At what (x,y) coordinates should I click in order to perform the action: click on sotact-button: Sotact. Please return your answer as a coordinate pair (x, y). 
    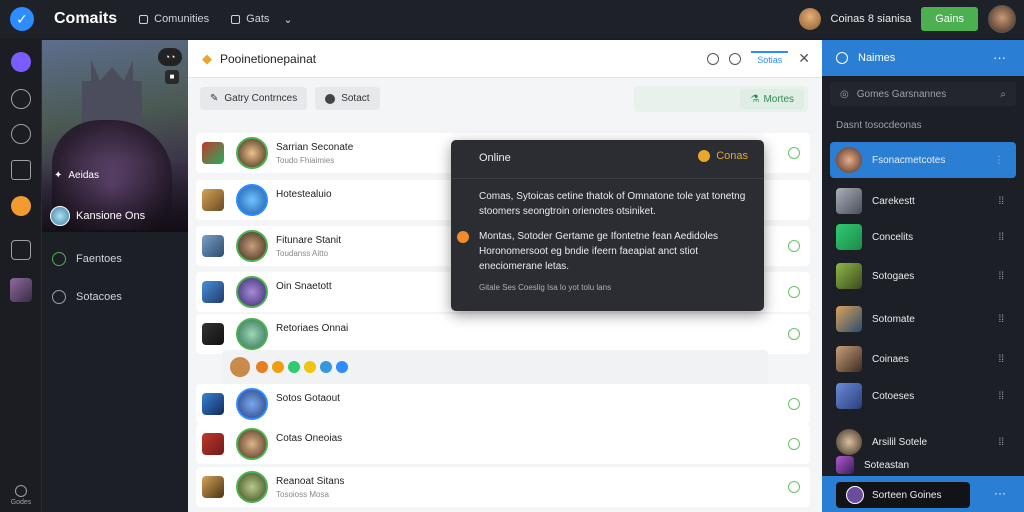
    Looking at the image, I should click on (347, 98).